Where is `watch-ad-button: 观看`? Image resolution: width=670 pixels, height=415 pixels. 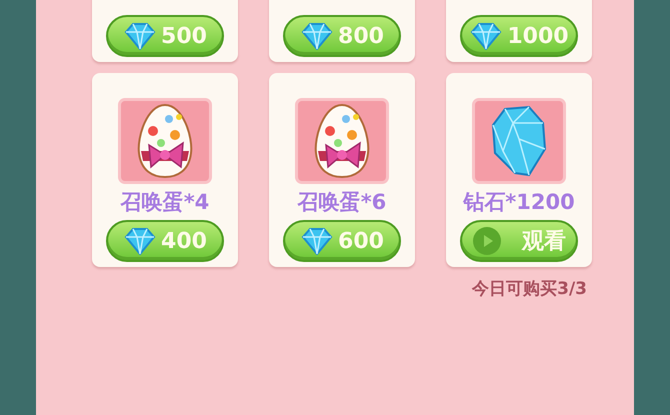
watch-ad-button: 观看 is located at coordinates (519, 241).